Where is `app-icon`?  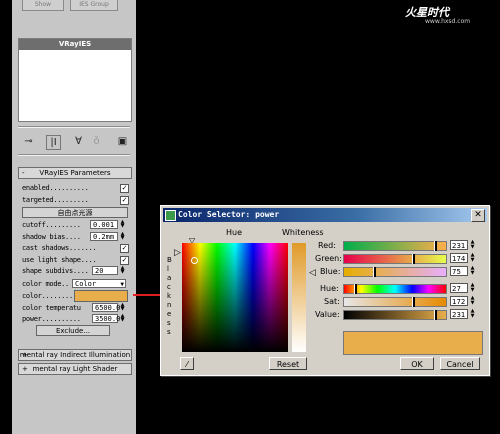 app-icon is located at coordinates (170, 215).